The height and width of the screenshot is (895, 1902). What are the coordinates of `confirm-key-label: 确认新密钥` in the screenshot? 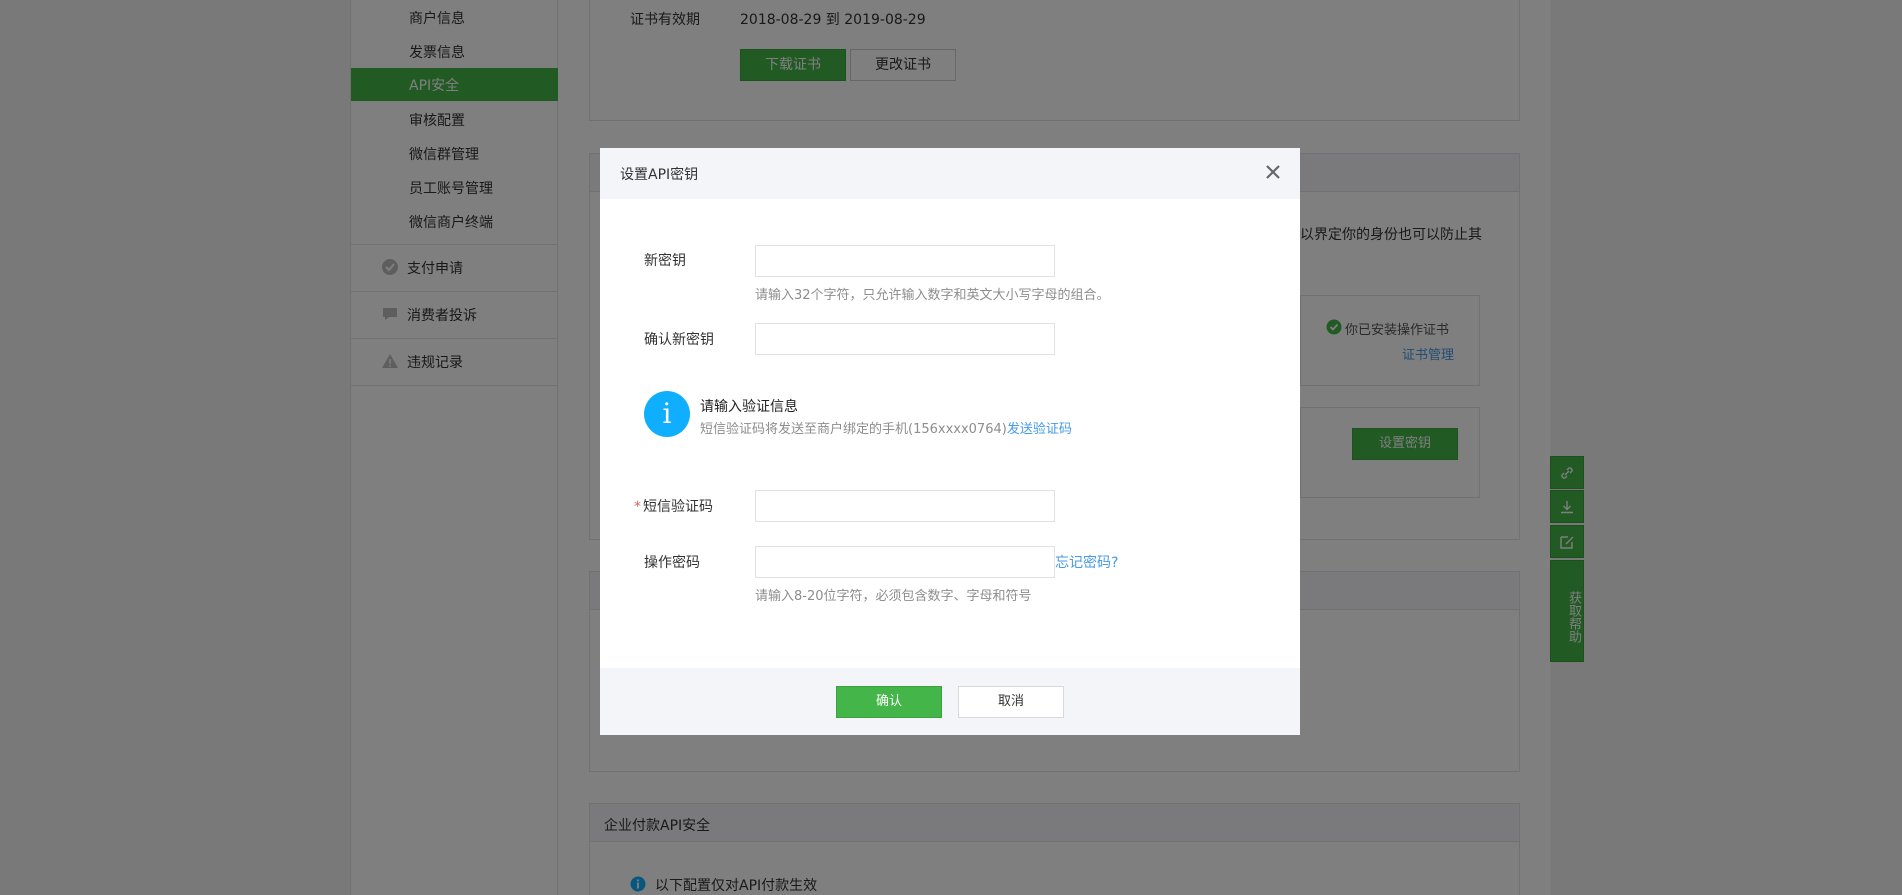 It's located at (679, 340).